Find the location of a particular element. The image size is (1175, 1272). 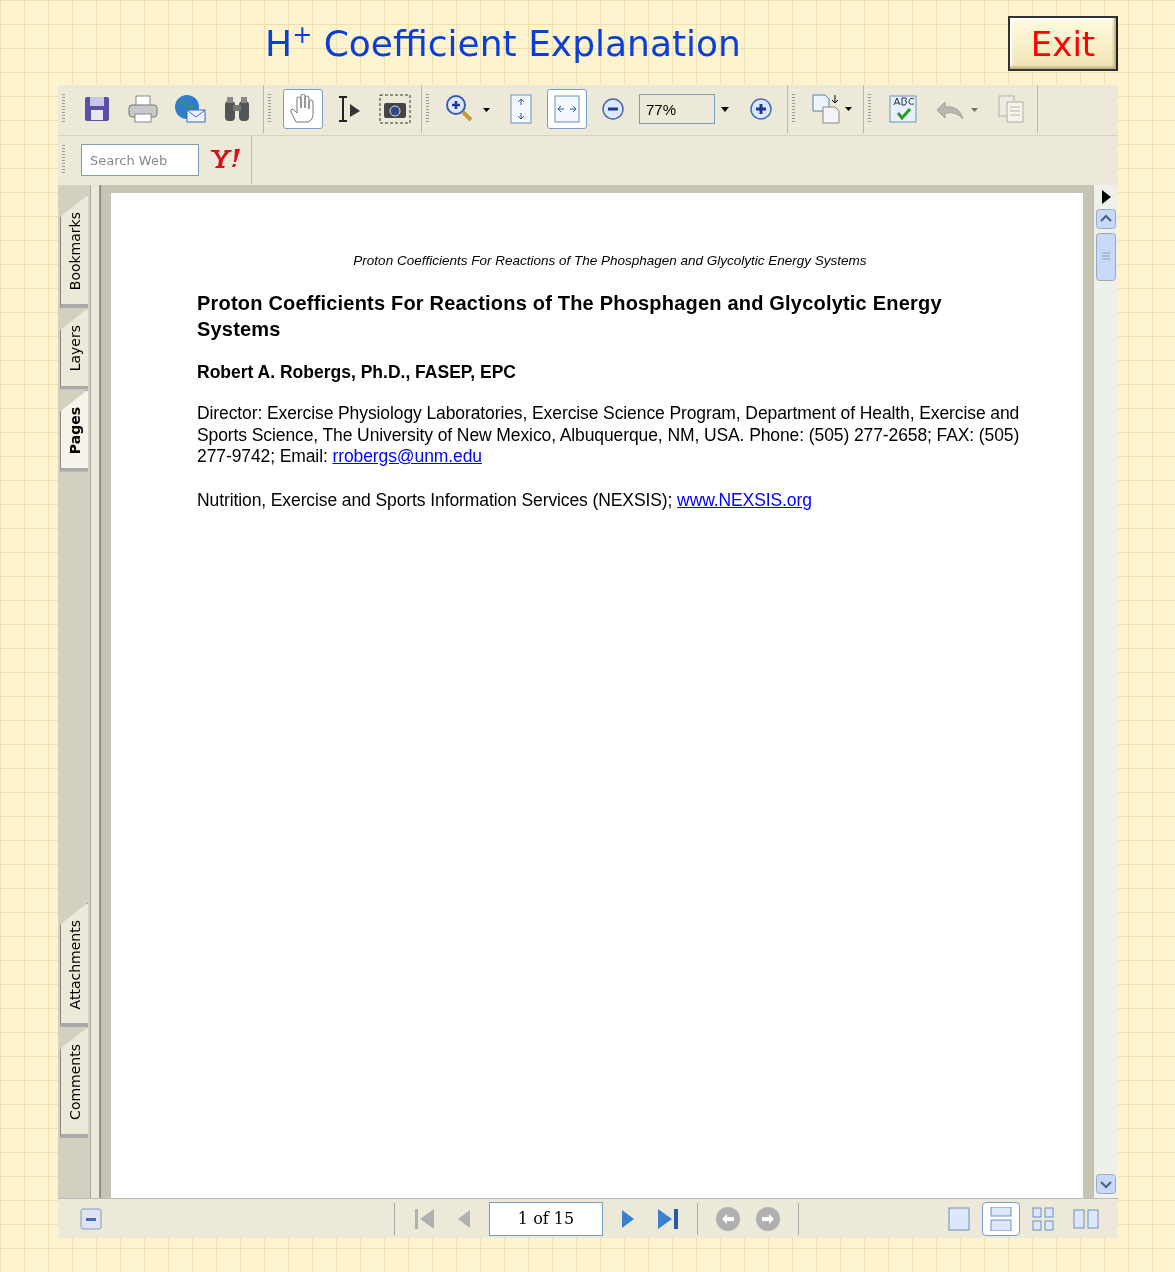

zoom-field: 77% is located at coordinates (677, 109).